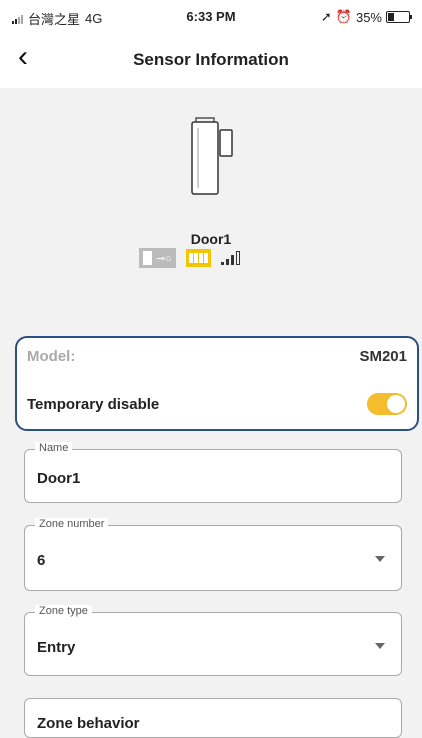 The width and height of the screenshot is (422, 738). I want to click on toggle-knob, so click(396, 404).